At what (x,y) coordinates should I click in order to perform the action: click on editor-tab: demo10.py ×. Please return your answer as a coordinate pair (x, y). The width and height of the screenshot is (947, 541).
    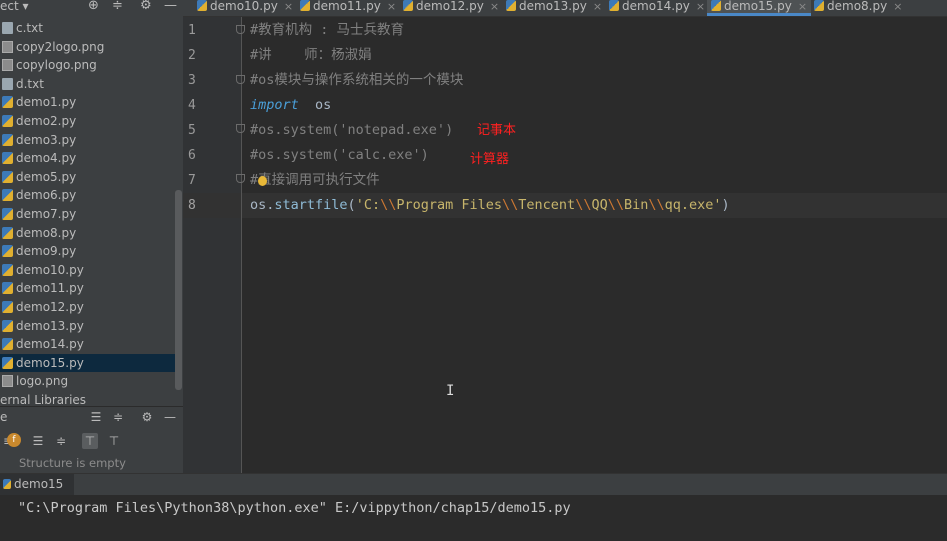
    Looking at the image, I should click on (245, 8).